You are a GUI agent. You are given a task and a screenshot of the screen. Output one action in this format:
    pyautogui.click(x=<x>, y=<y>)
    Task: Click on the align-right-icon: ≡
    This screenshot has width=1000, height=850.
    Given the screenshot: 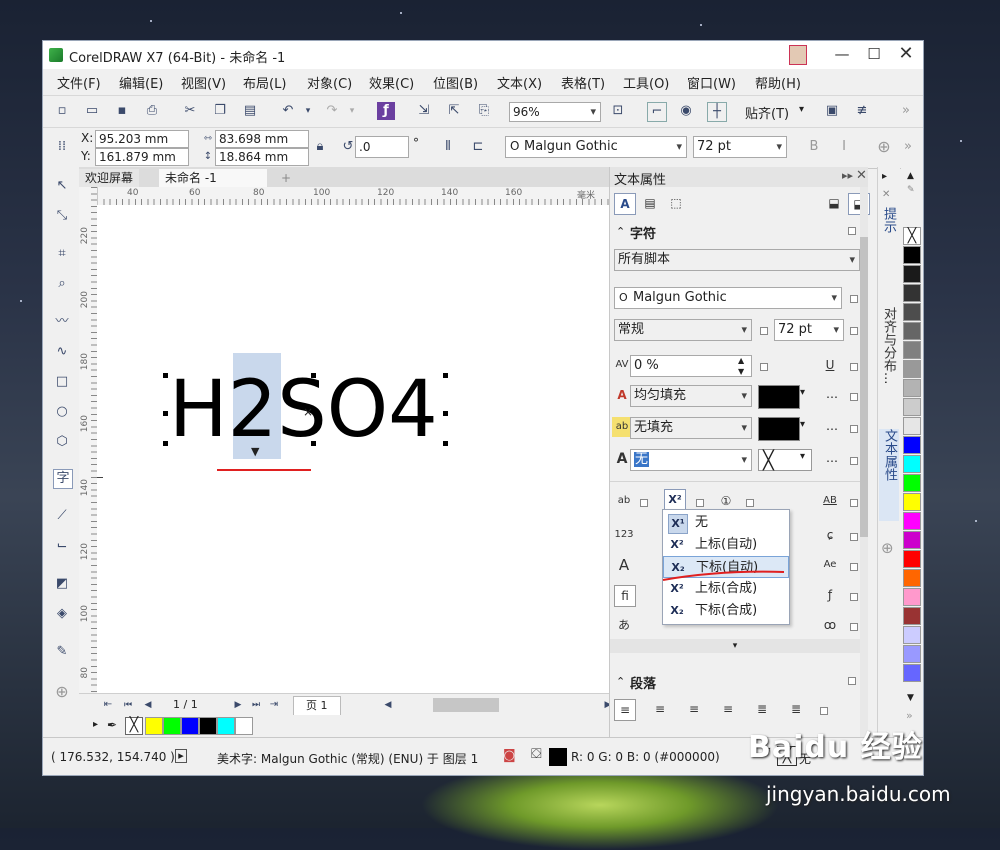 What is the action you would take?
    pyautogui.click(x=728, y=709)
    